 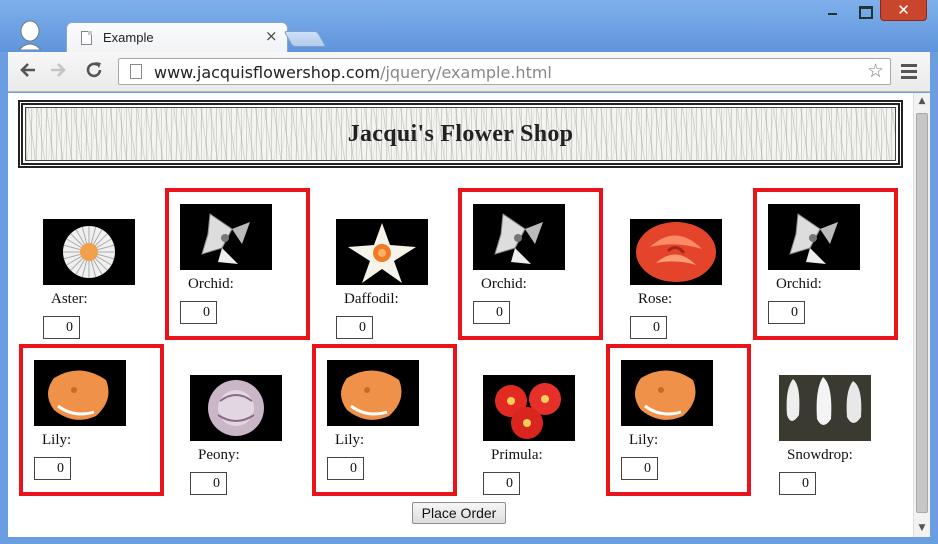 What do you see at coordinates (922, 101) in the screenshot?
I see `scroll-up-arrow-icon: ▲` at bounding box center [922, 101].